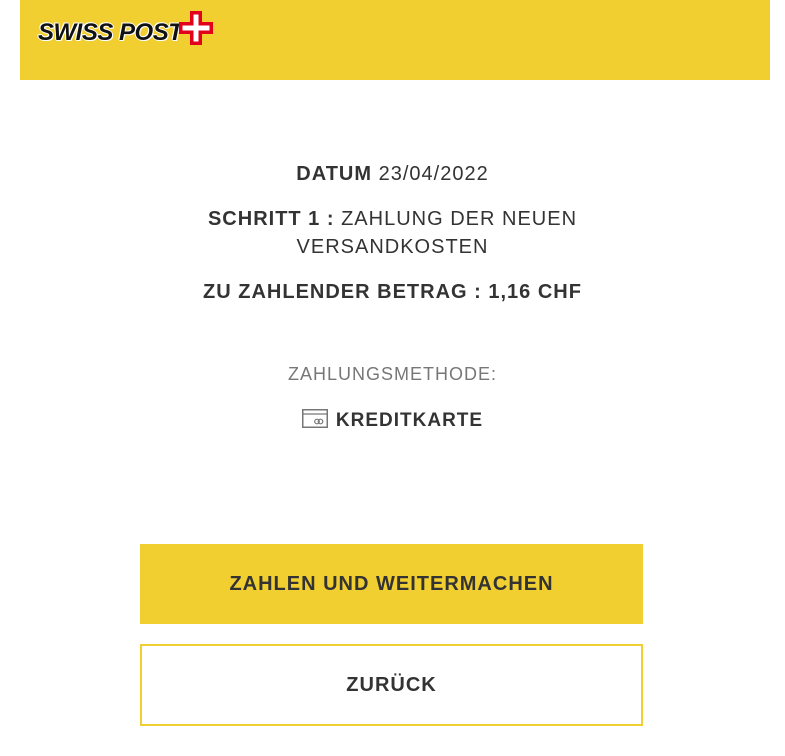 The image size is (785, 756). Describe the element at coordinates (334, 174) in the screenshot. I see `date-label: DATUM` at that location.